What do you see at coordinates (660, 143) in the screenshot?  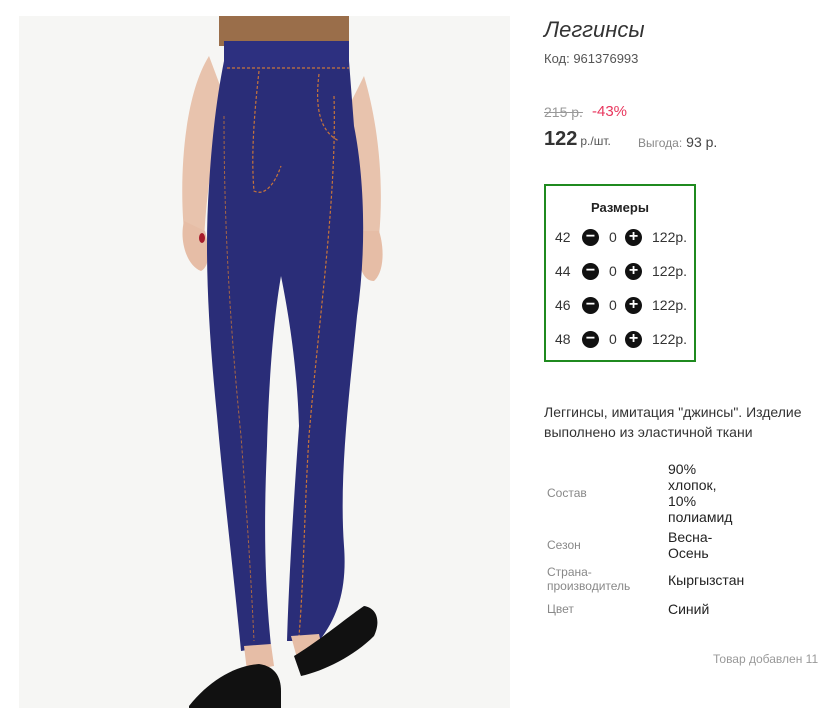 I see `benefit-label: Выгода:` at bounding box center [660, 143].